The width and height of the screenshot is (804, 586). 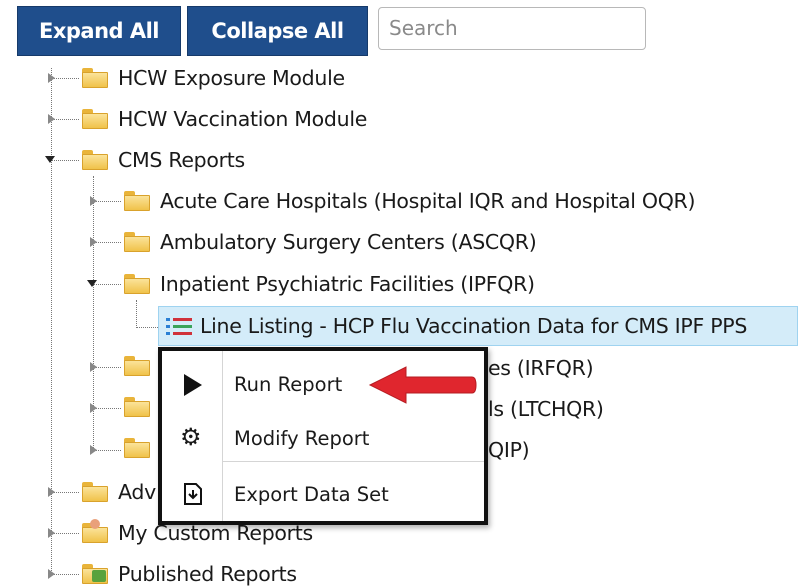 What do you see at coordinates (288, 384) in the screenshot?
I see `menu-item-label: Run Report` at bounding box center [288, 384].